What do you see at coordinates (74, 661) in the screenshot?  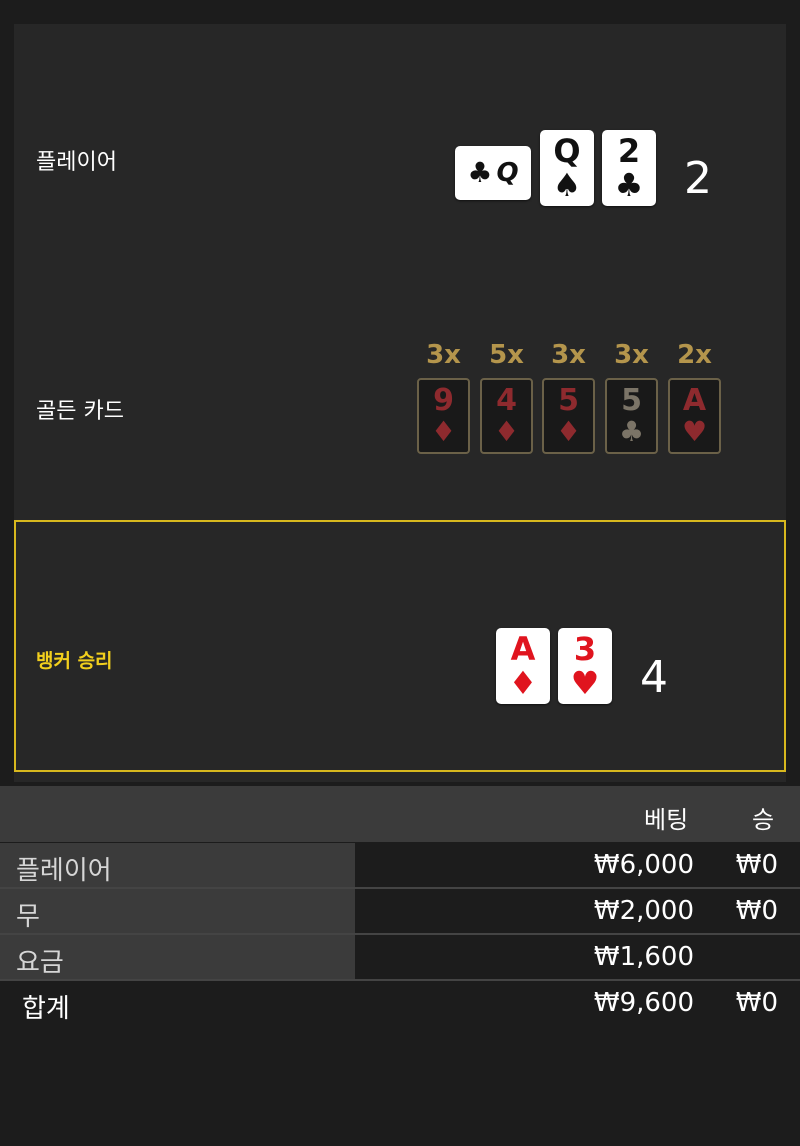 I see `banker-win-label: 뱅커 승리` at bounding box center [74, 661].